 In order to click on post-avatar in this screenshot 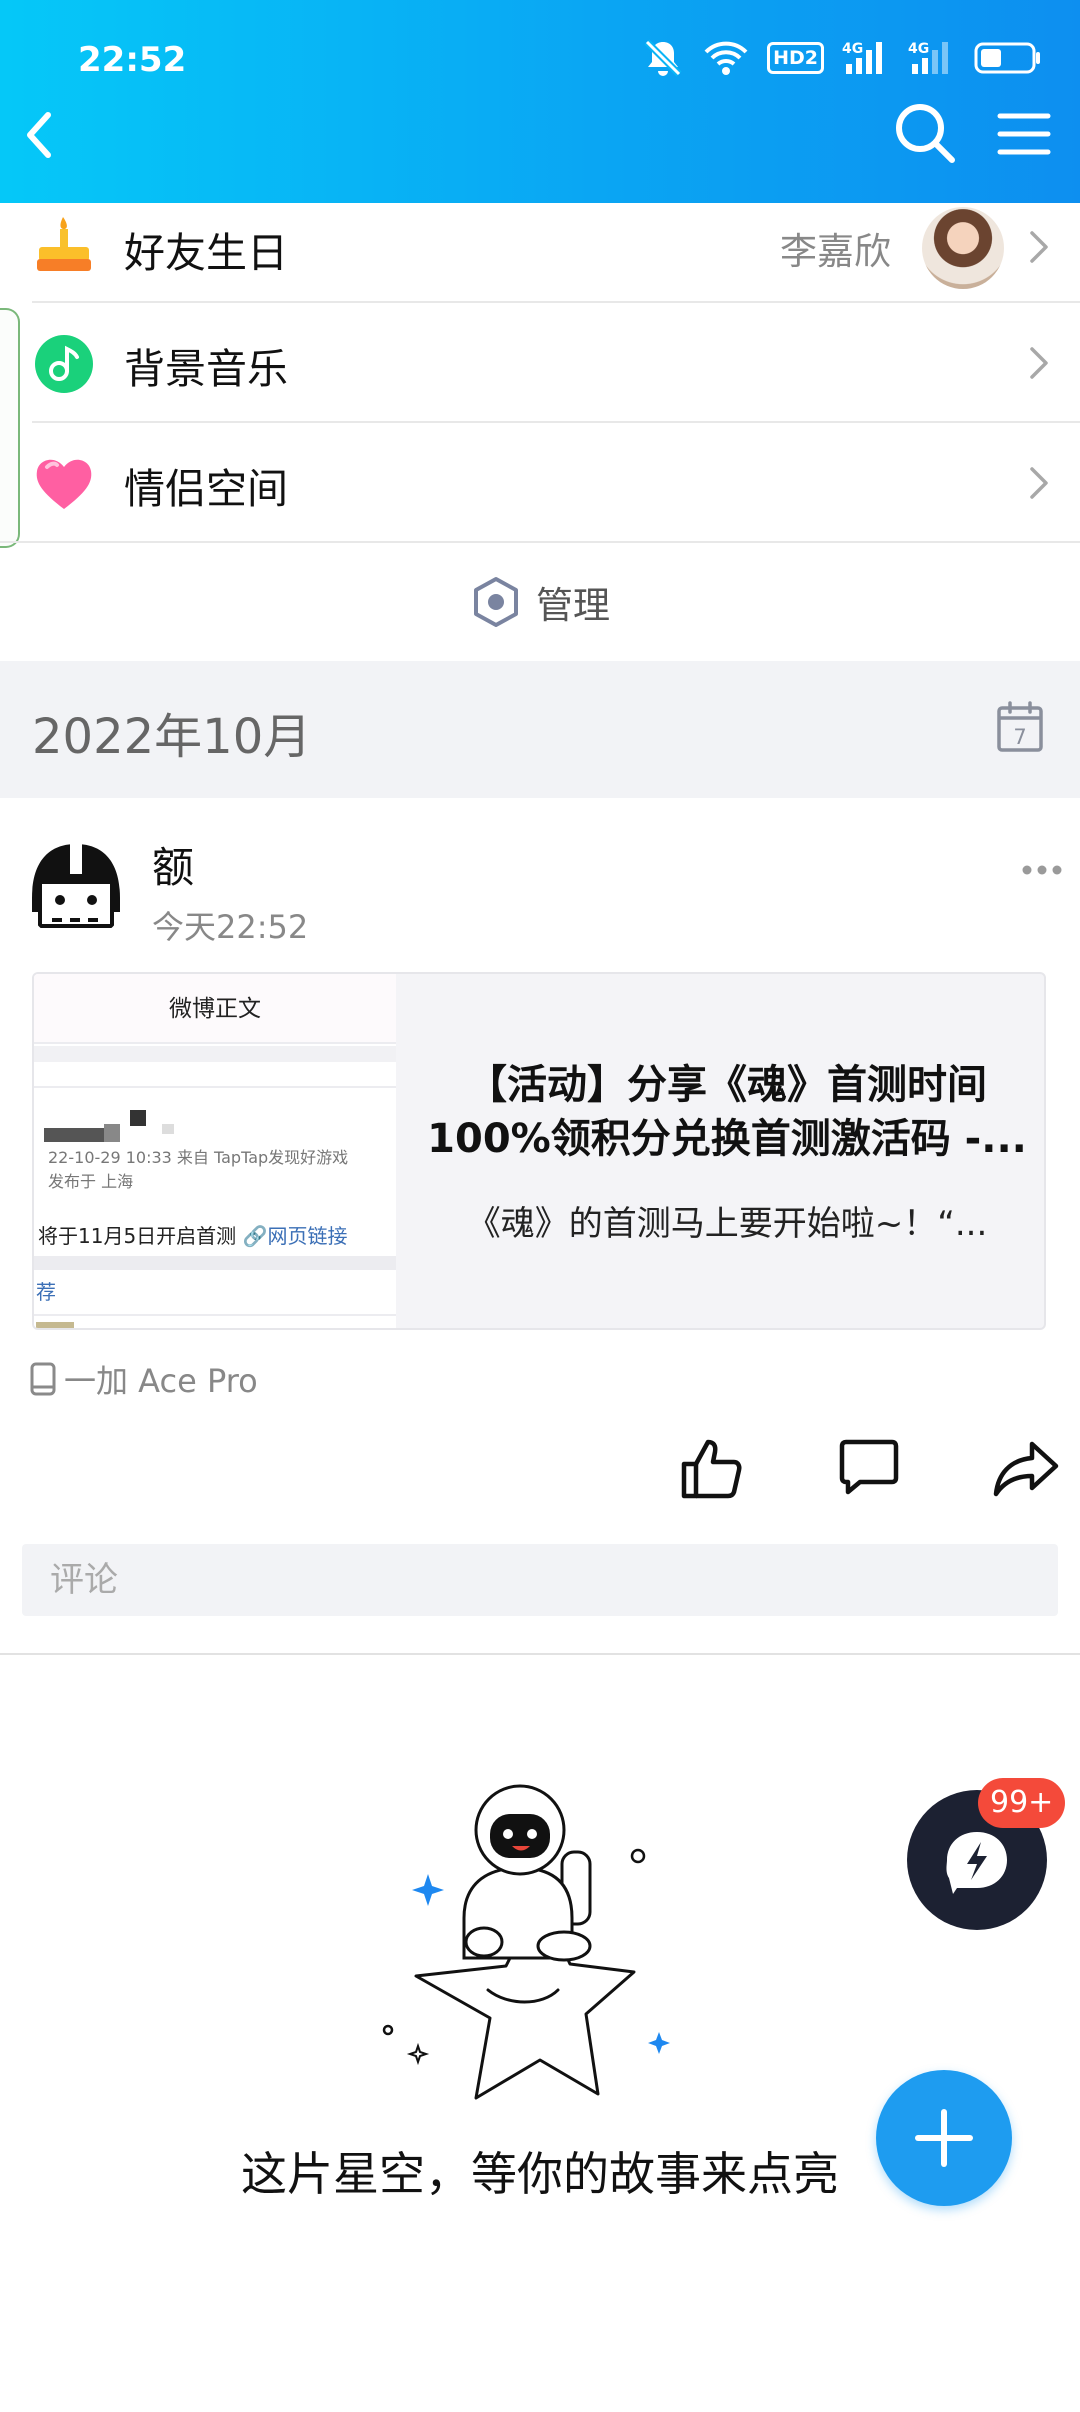, I will do `click(76, 890)`.